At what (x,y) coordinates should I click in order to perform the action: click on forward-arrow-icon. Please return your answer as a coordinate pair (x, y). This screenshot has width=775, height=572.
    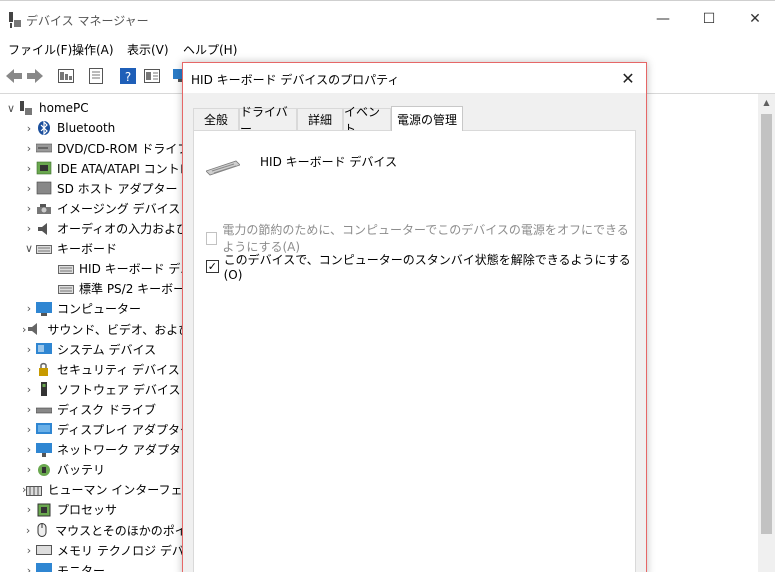
    Looking at the image, I should click on (35, 76).